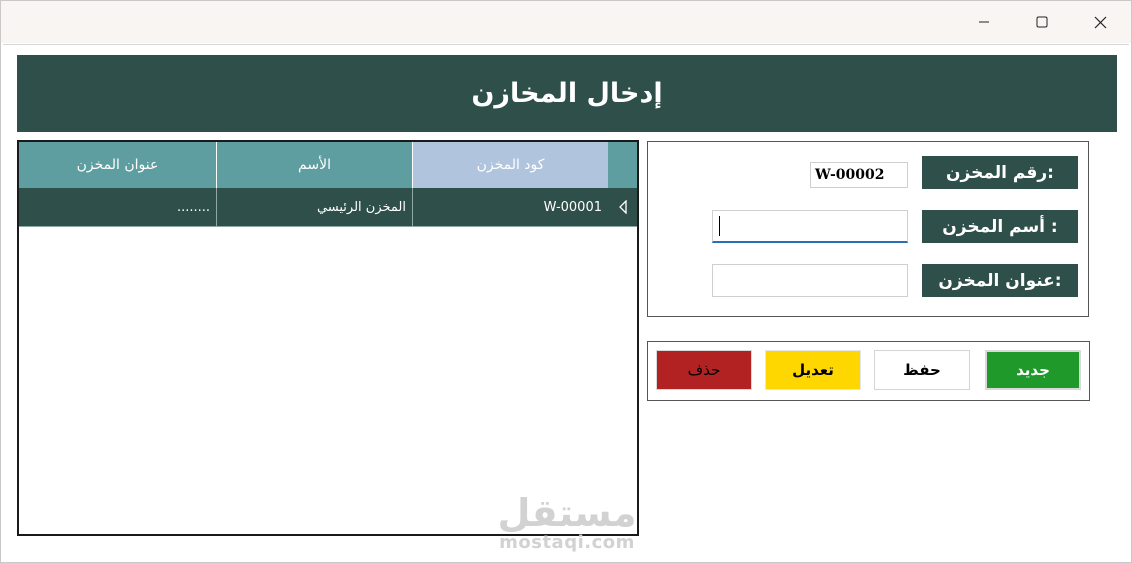  Describe the element at coordinates (314, 207) in the screenshot. I see `cell-name: المخزن الرئيسي` at that location.